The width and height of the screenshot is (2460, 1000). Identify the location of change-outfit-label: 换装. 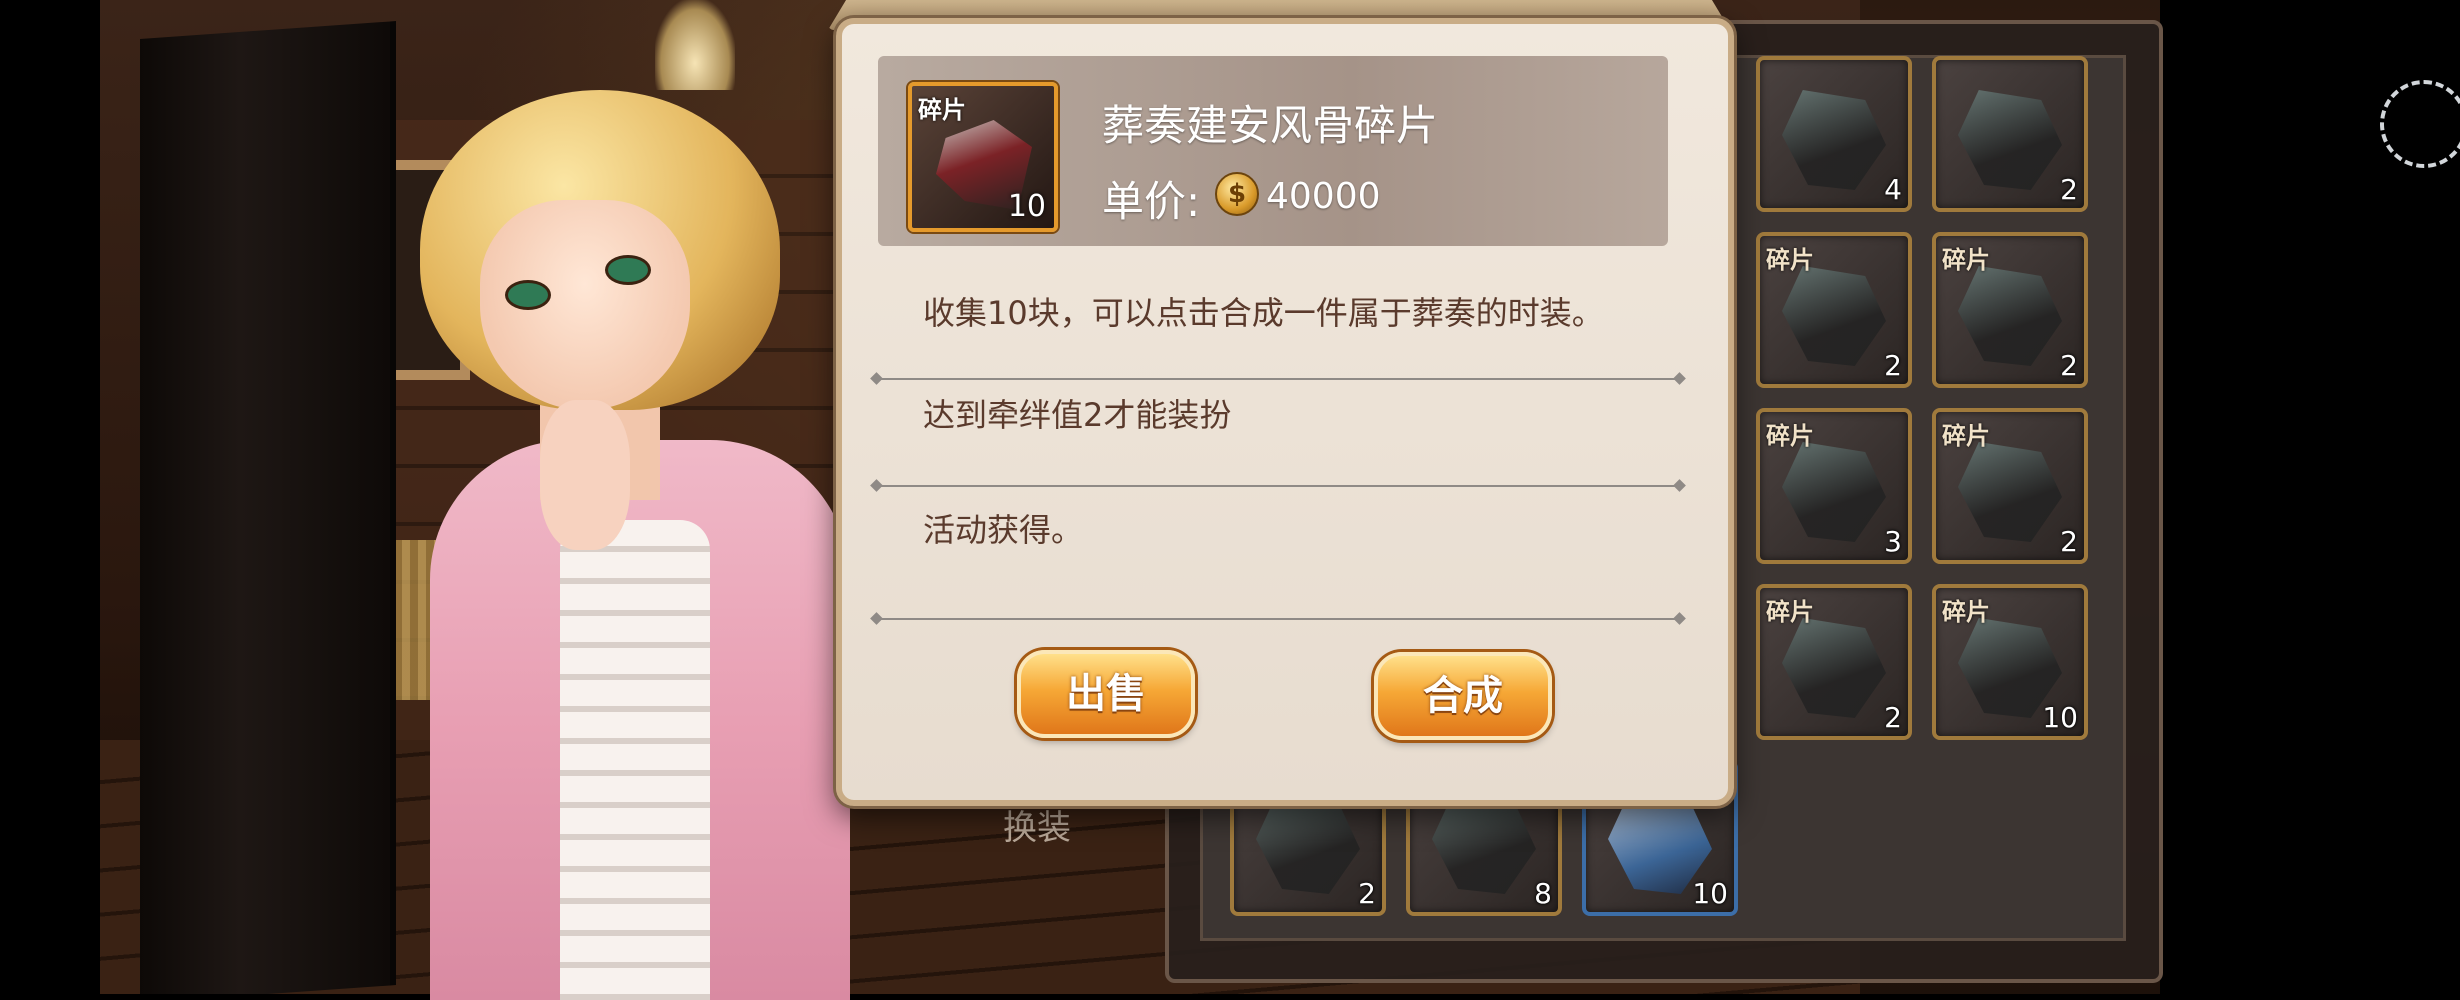
(1037, 824).